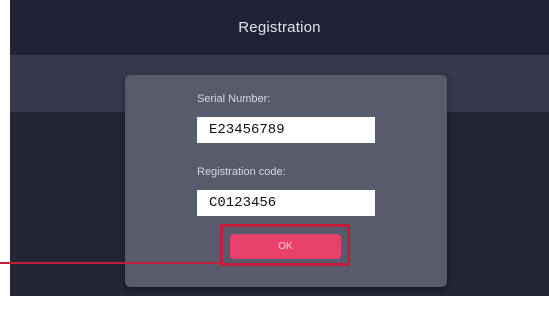  What do you see at coordinates (286, 130) in the screenshot?
I see `serial-number-input` at bounding box center [286, 130].